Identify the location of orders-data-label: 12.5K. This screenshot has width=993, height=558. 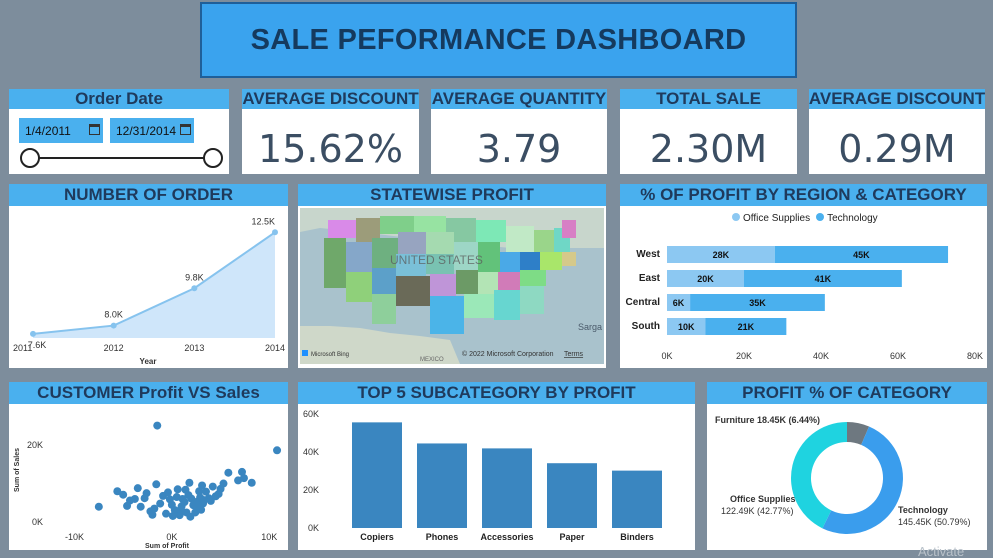
(263, 221).